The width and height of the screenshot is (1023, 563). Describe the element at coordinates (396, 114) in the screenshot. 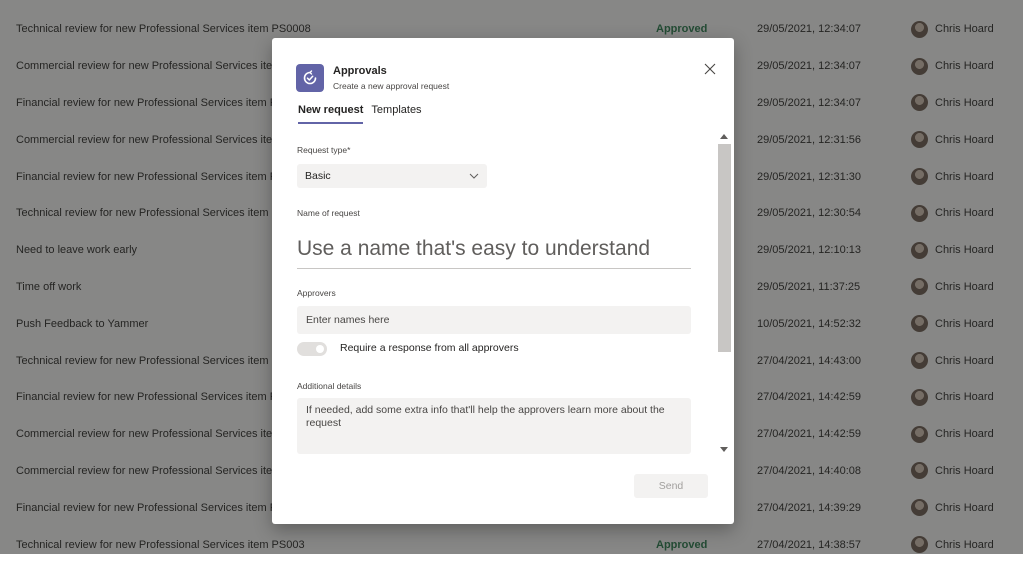

I see `tab-templates: Templates` at that location.